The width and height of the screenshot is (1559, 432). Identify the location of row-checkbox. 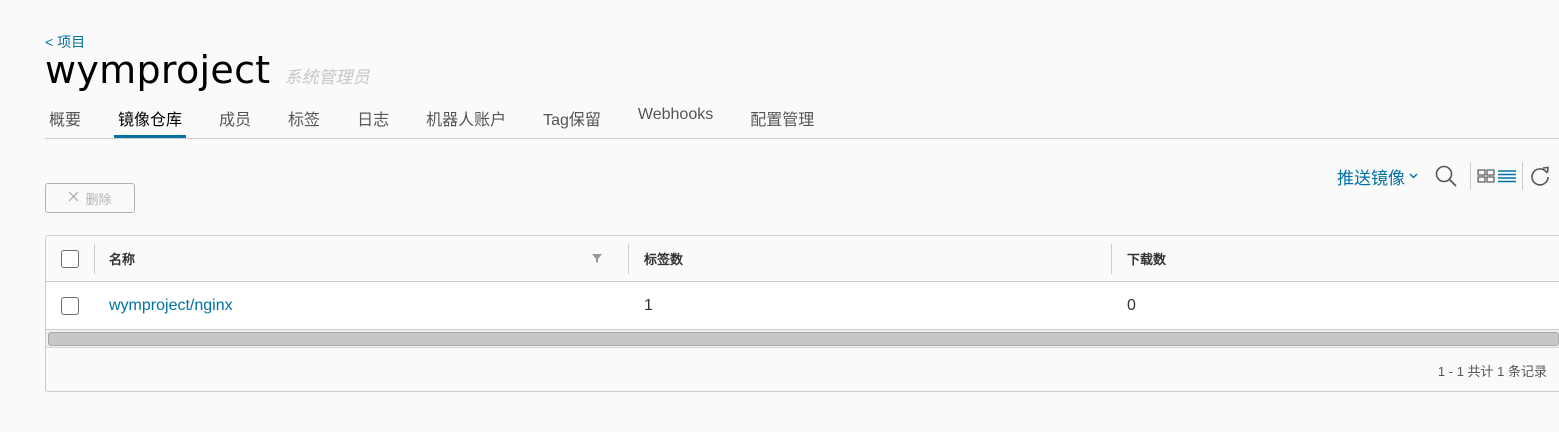
(70, 305).